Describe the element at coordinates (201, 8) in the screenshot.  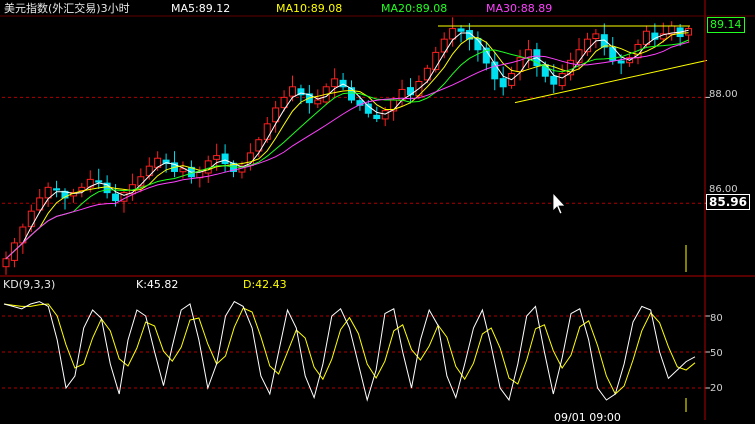
I see `ma5-label: MA5:89.12` at that location.